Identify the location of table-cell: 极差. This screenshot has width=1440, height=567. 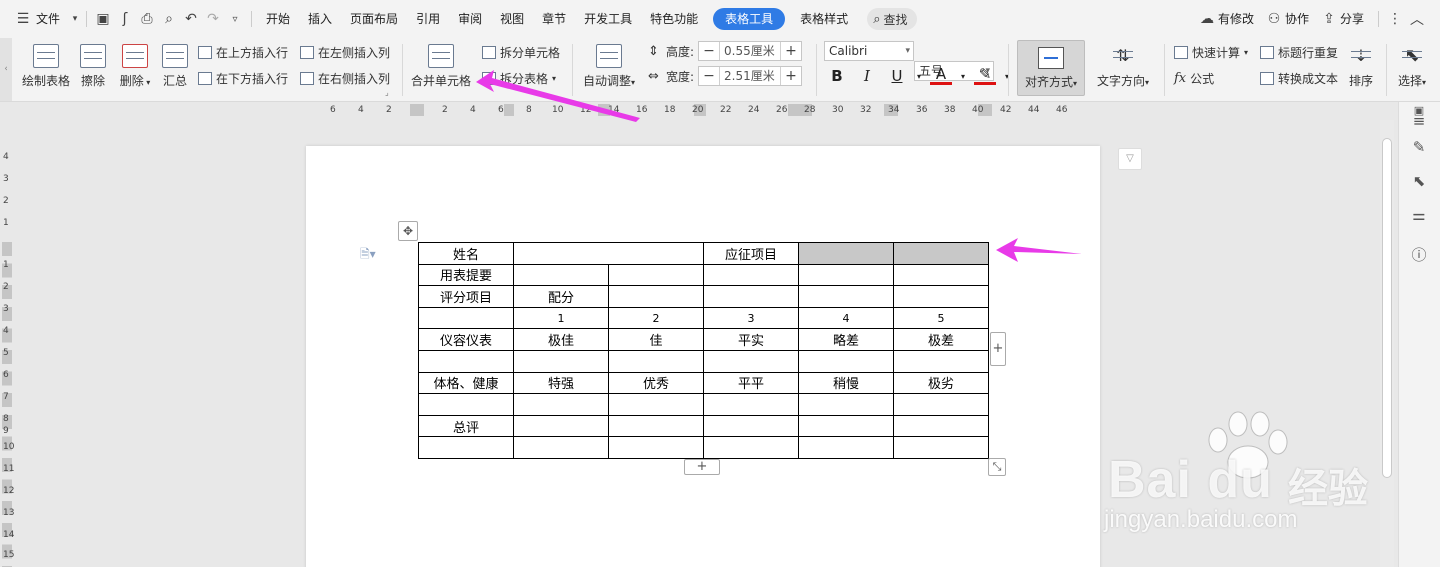
(941, 339).